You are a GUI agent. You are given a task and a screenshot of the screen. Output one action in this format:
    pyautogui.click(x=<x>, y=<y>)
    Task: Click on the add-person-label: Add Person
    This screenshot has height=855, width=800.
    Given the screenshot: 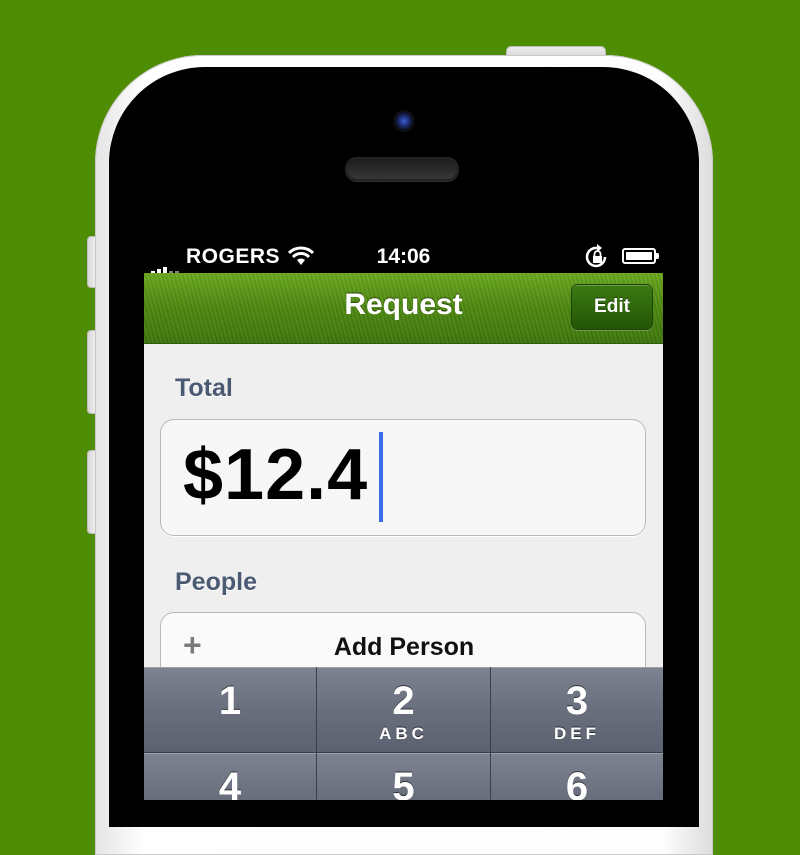 What is the action you would take?
    pyautogui.click(x=404, y=647)
    